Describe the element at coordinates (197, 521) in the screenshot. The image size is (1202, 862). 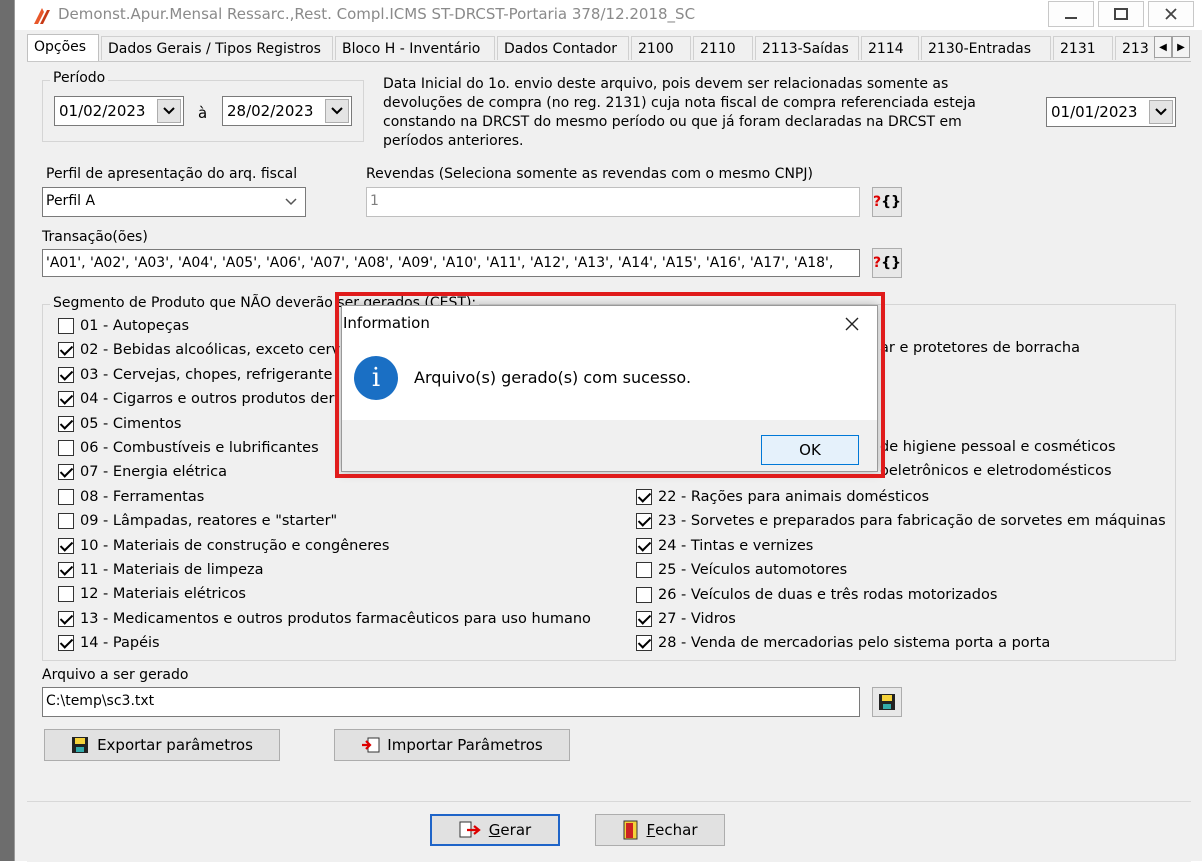
I see `segment-checkbox: 09 - Lâmpadas, reatores e "starter"` at that location.